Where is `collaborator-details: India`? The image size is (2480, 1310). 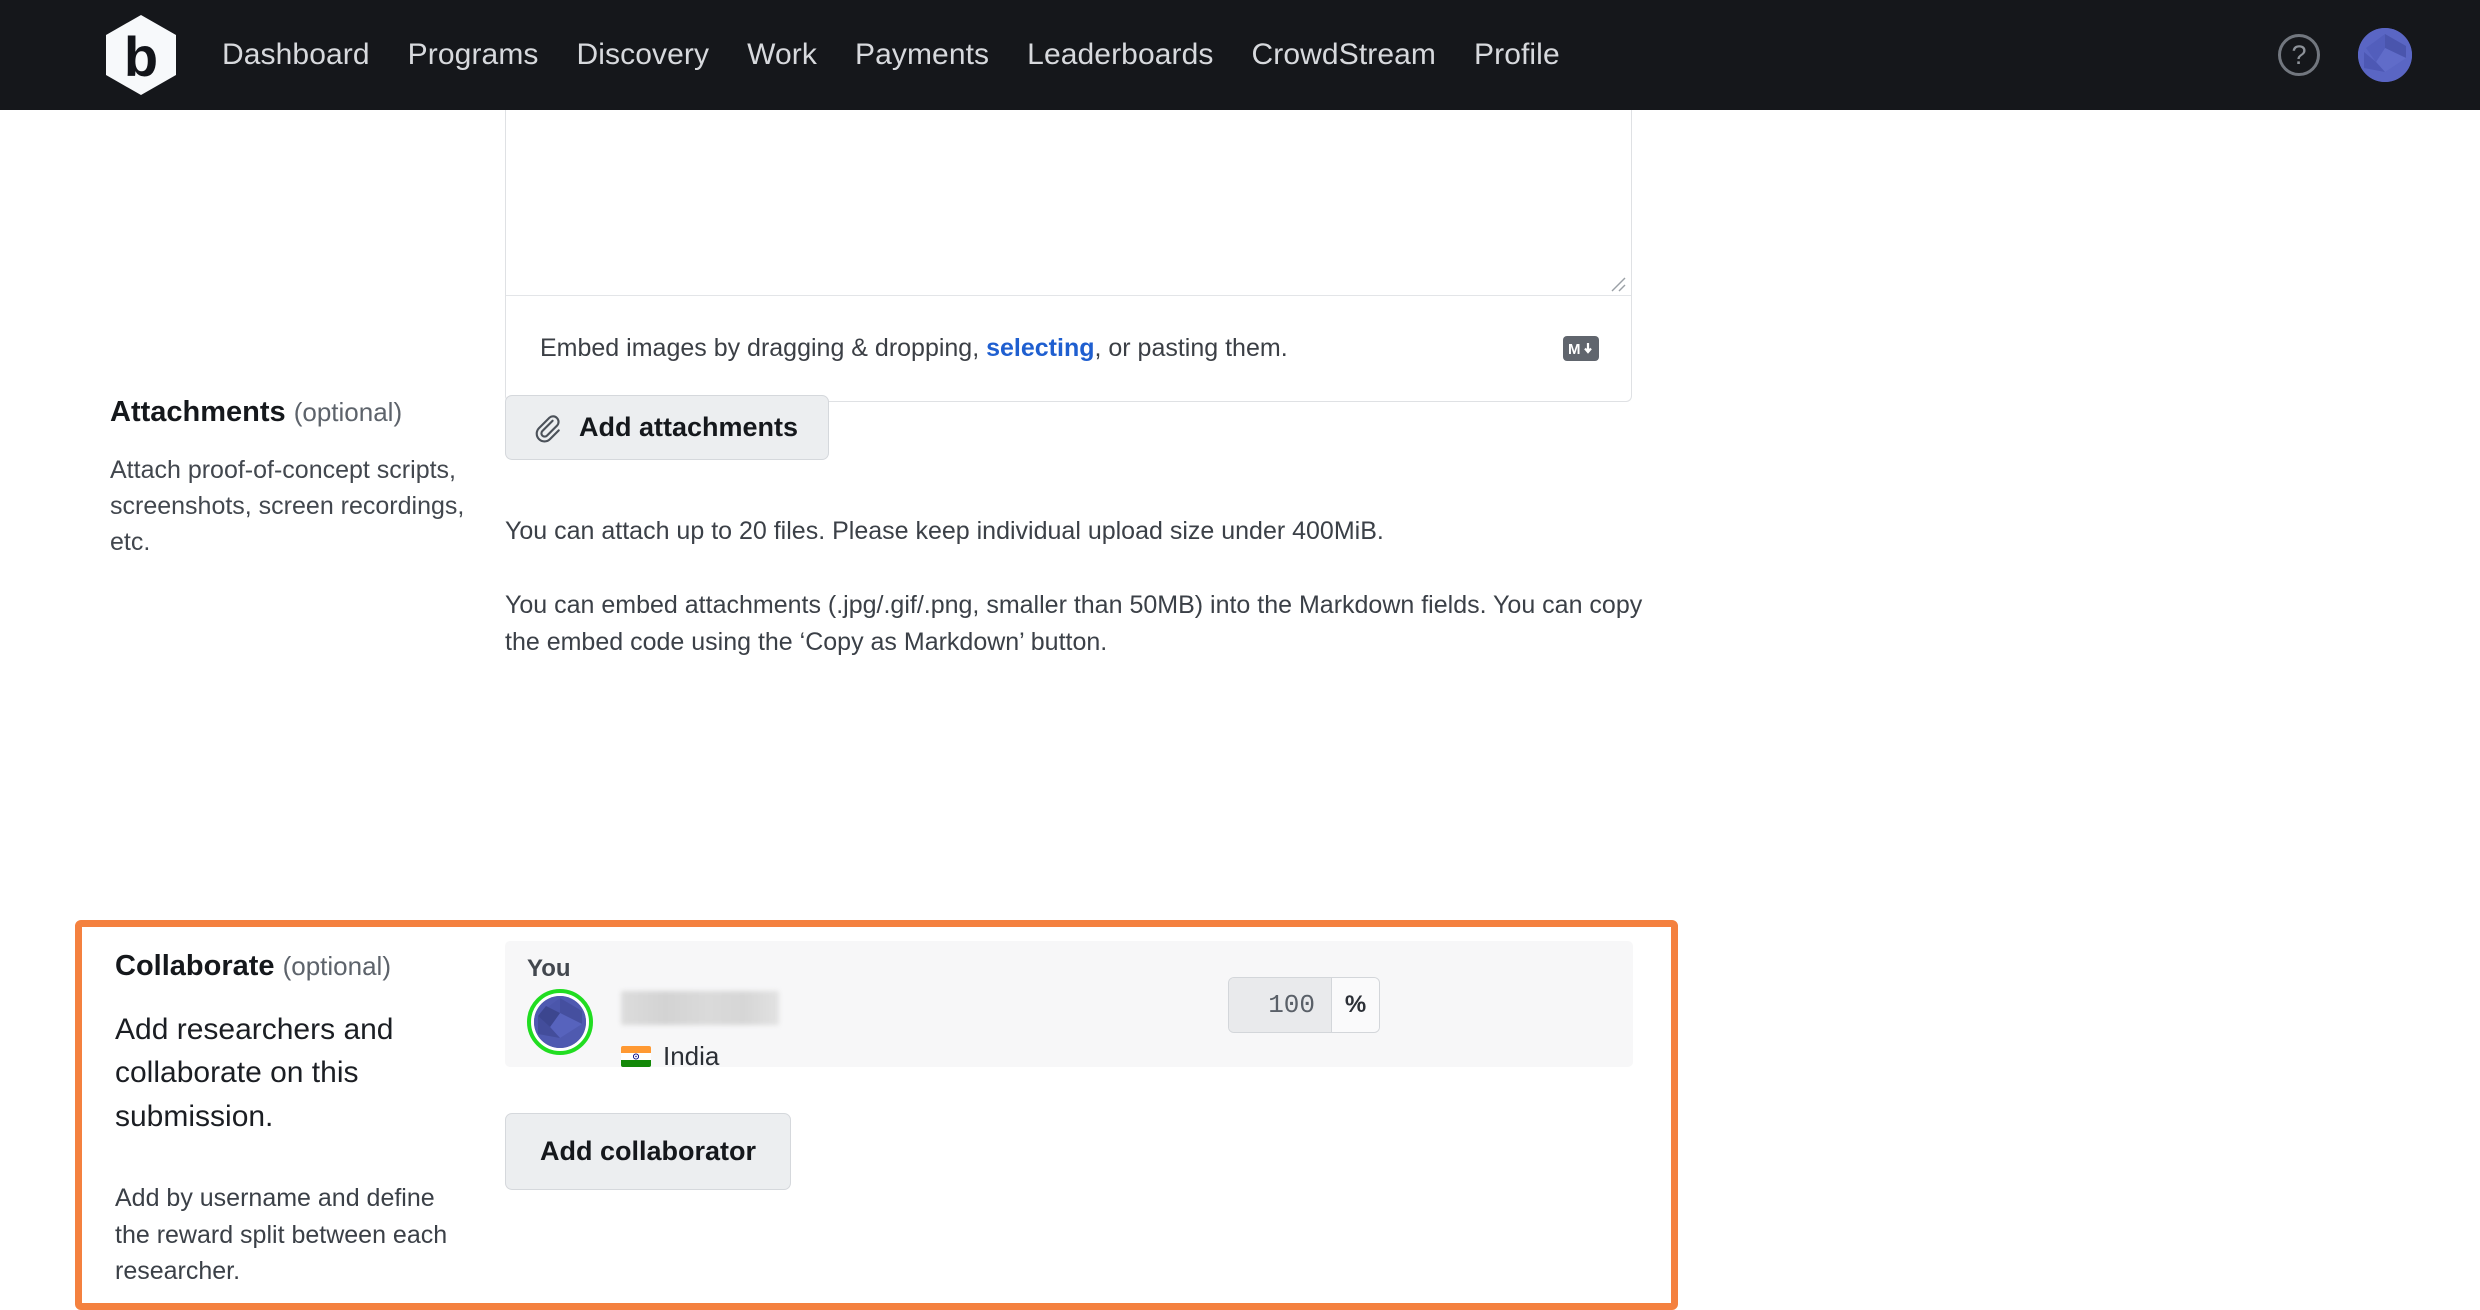
collaborator-details: India is located at coordinates (700, 1031).